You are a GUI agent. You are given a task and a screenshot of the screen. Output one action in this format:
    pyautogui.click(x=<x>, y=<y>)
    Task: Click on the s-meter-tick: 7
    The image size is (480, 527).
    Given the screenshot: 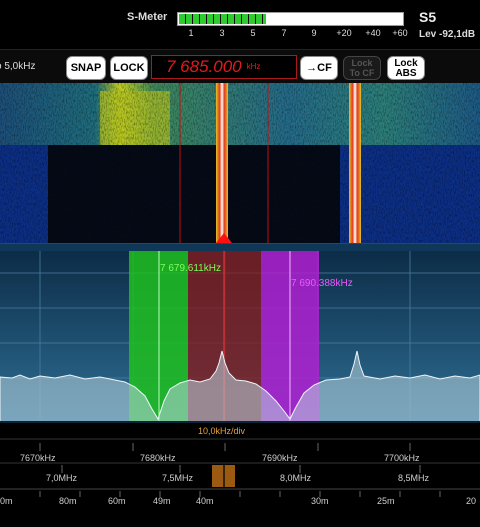 What is the action you would take?
    pyautogui.click(x=284, y=33)
    